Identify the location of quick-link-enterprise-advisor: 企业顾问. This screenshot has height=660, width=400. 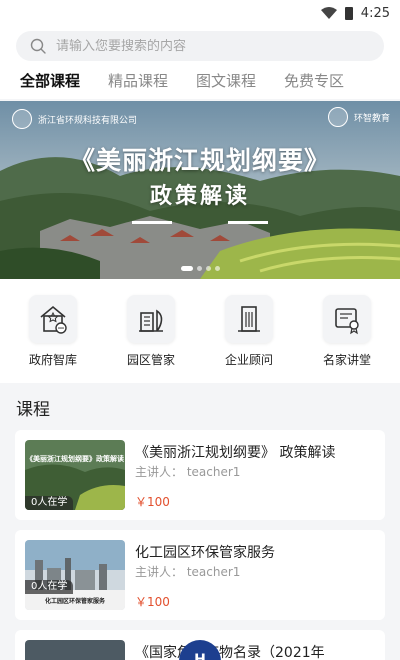
(249, 331).